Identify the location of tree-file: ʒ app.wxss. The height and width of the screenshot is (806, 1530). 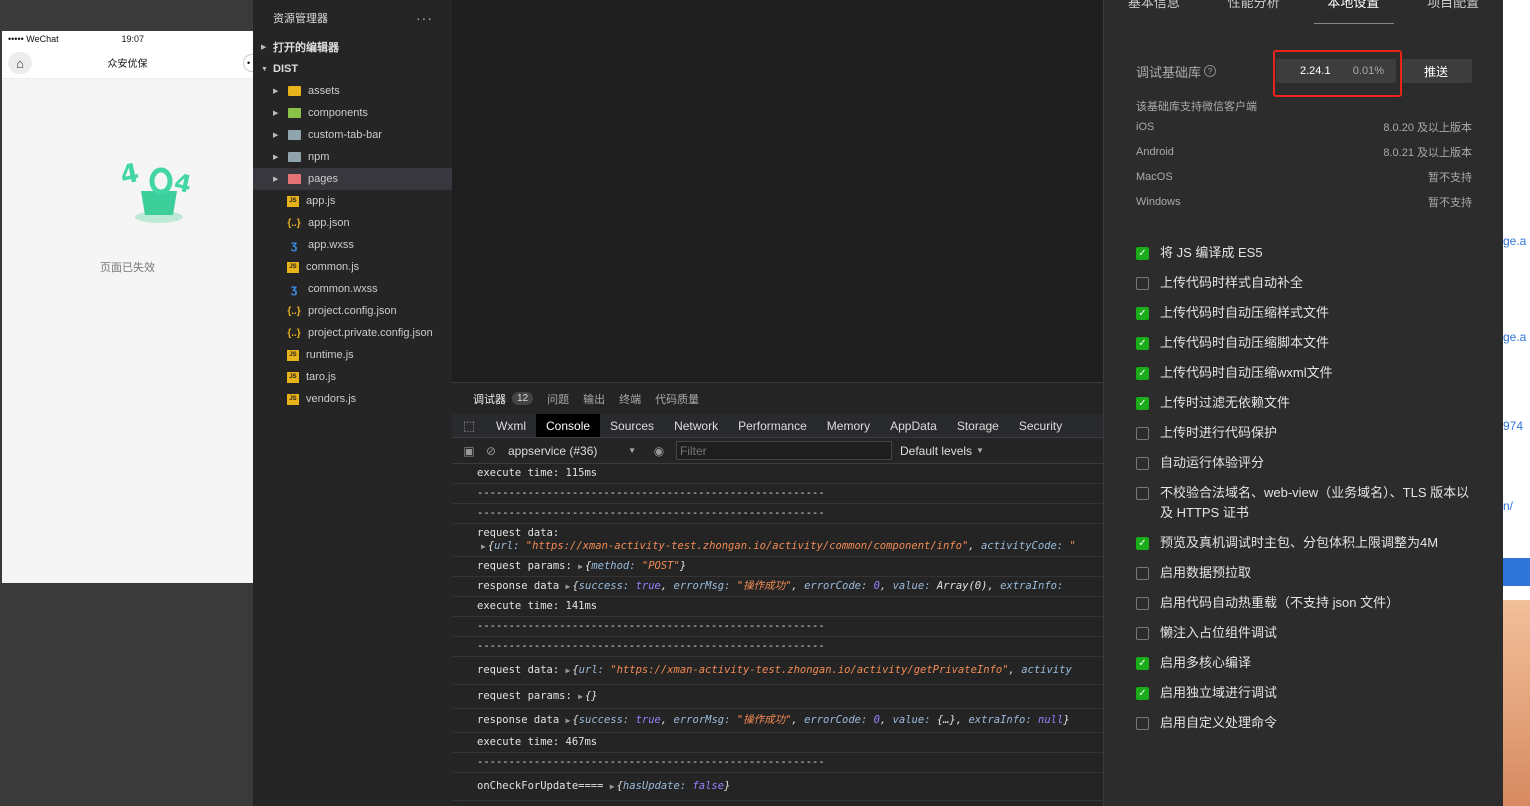
(352, 245).